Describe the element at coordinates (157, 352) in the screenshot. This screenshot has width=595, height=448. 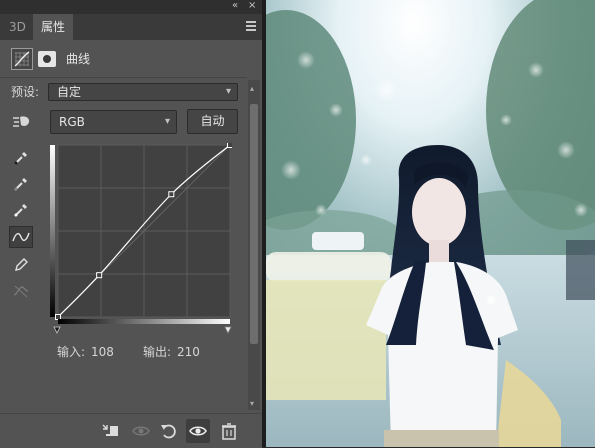
I see `output-label: 输出:` at that location.